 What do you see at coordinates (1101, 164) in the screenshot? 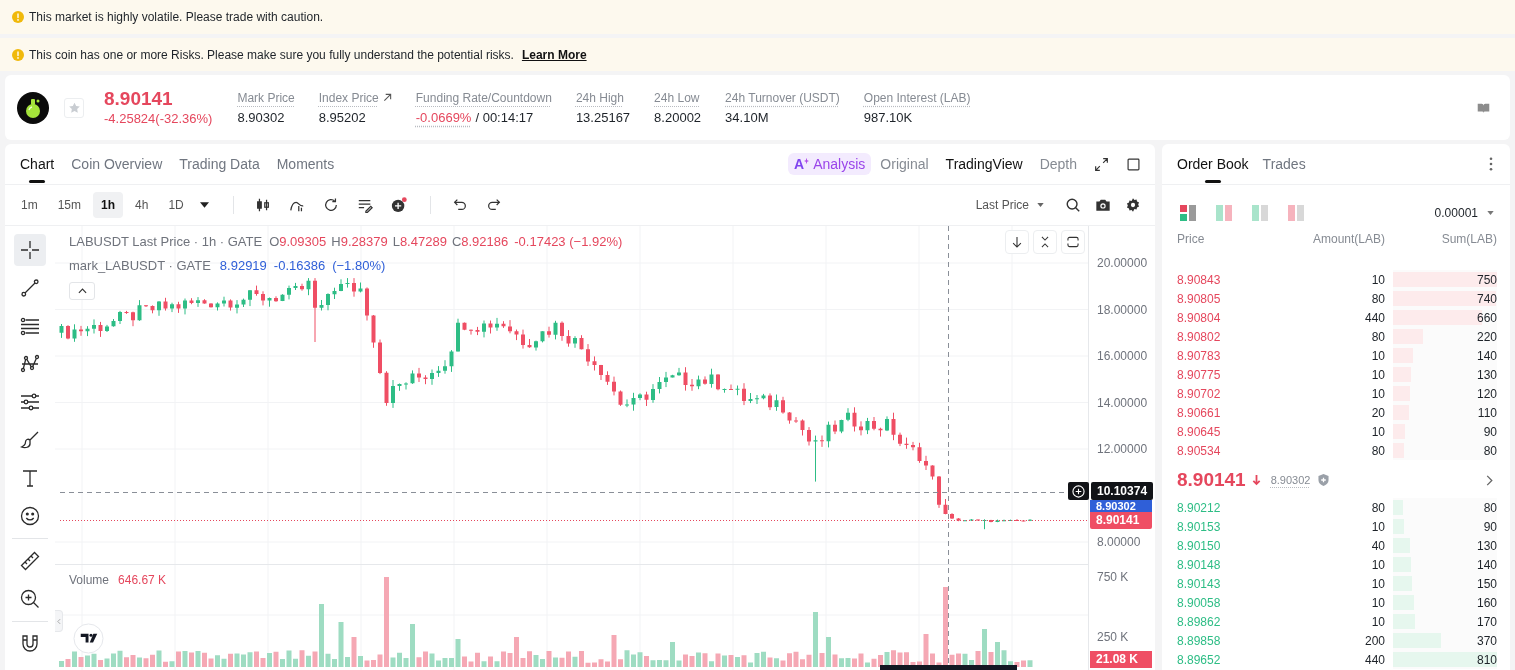
I see `expand-icon` at bounding box center [1101, 164].